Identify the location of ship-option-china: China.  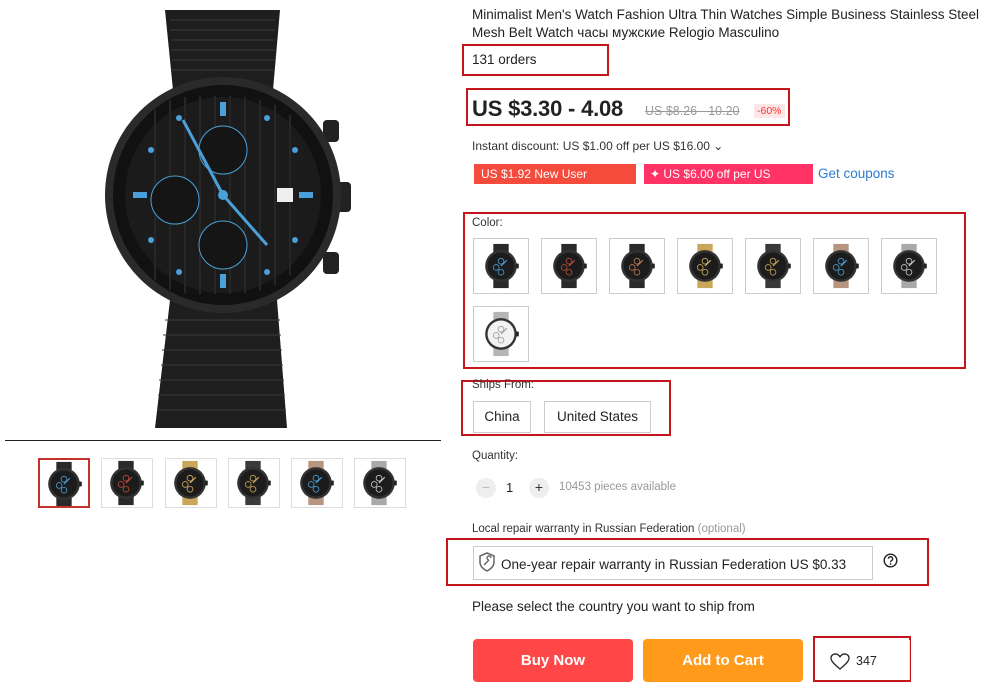
(502, 417).